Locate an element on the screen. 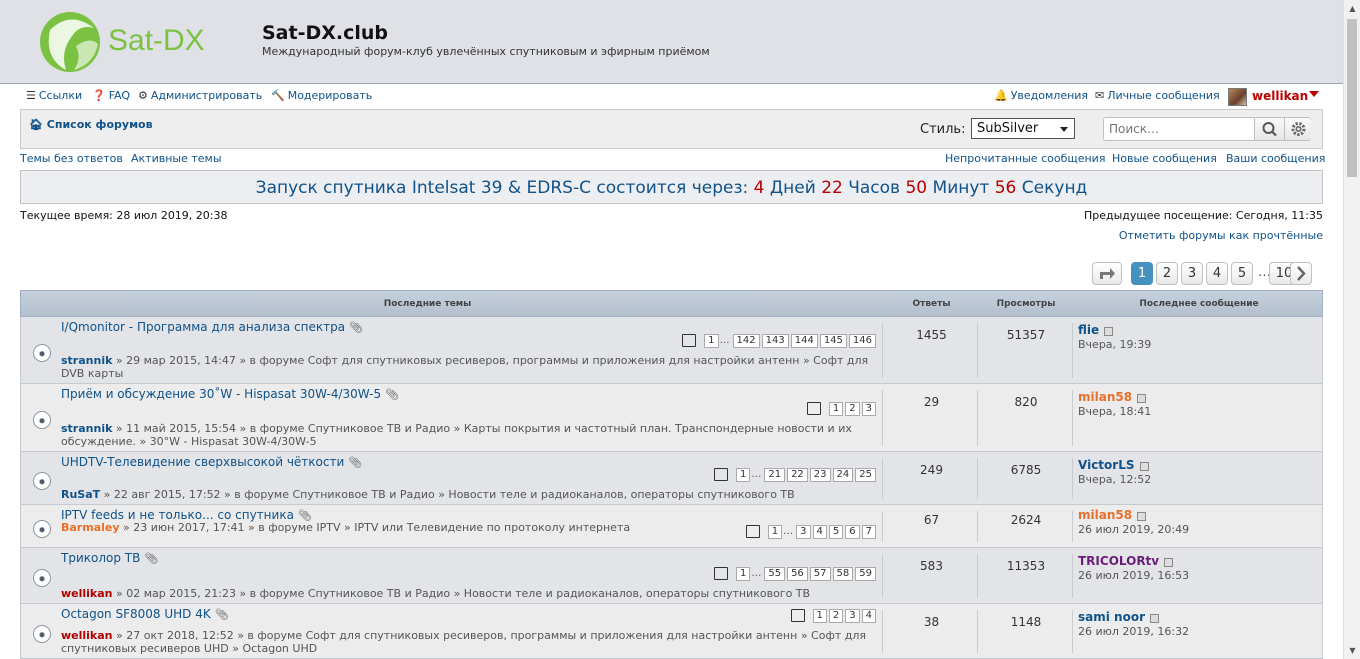 This screenshot has width=1360, height=659. topic-title: IPTV feeds и не только... со спутника 📎︎ is located at coordinates (186, 515).